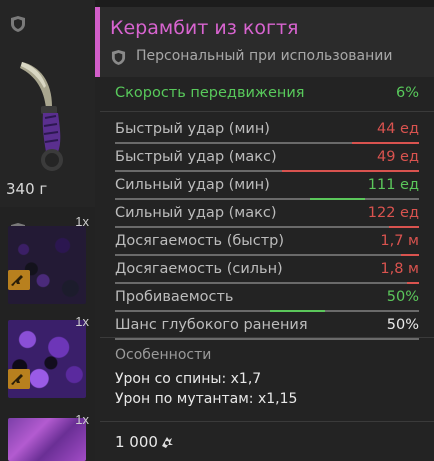 This screenshot has width=434, height=461. What do you see at coordinates (393, 185) in the screenshot?
I see `stat-value: 111 ед` at bounding box center [393, 185].